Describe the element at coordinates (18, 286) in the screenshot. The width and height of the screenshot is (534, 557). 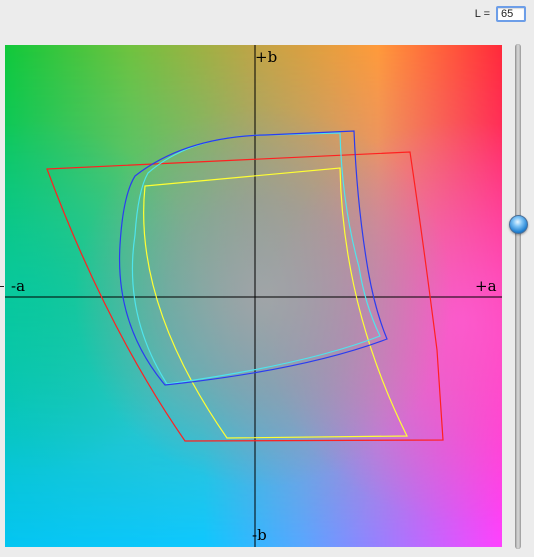
I see `axis-label-minus-a: -a` at that location.